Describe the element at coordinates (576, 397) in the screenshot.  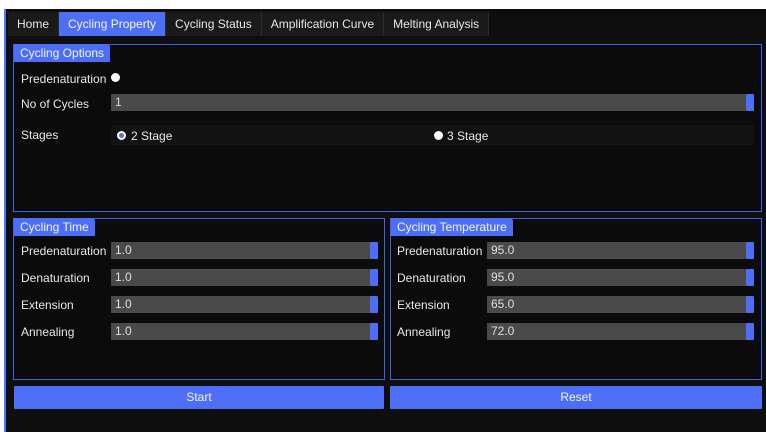
I see `reset-button: Reset` at that location.